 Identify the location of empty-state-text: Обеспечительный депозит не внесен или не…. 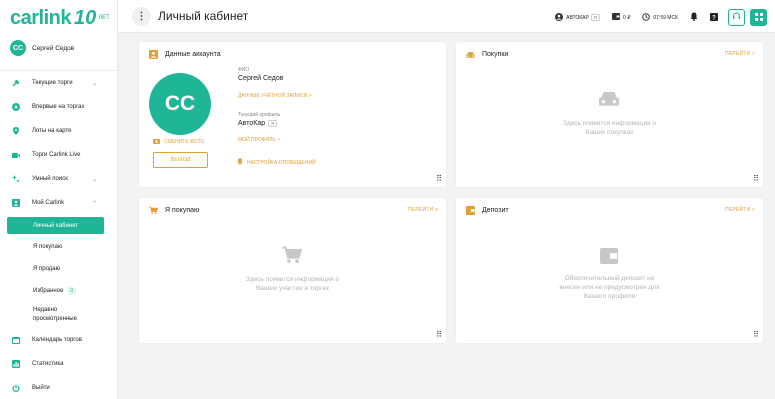
(609, 287).